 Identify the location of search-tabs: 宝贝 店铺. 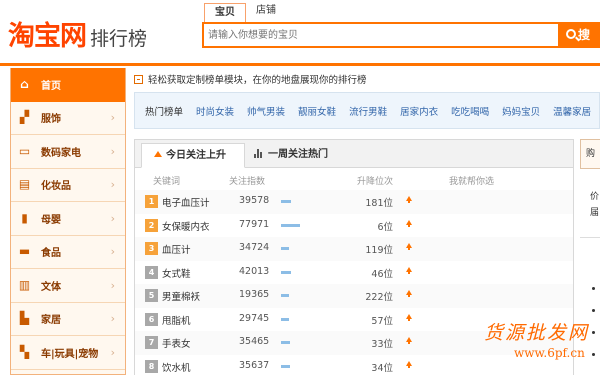
(245, 13).